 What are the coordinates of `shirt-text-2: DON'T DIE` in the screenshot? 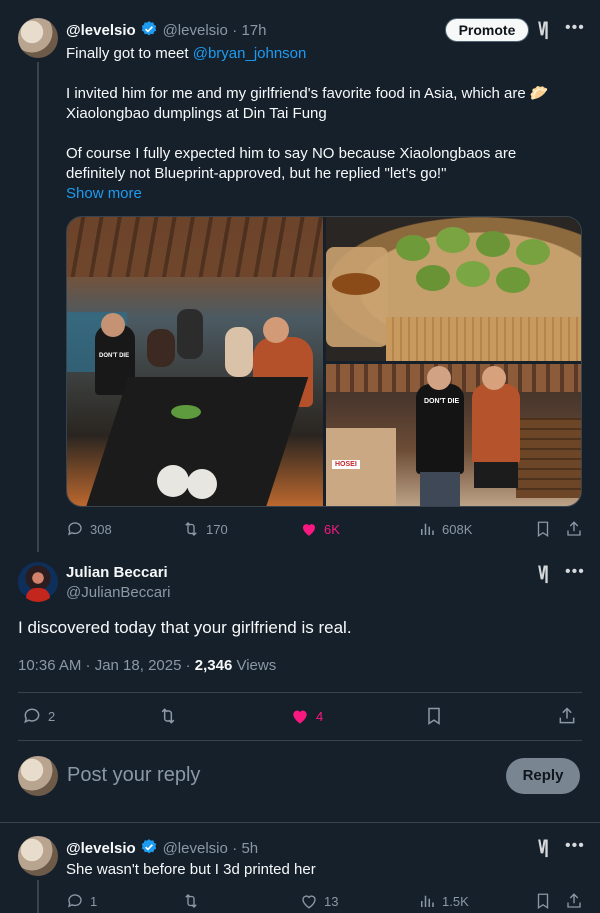 It's located at (442, 401).